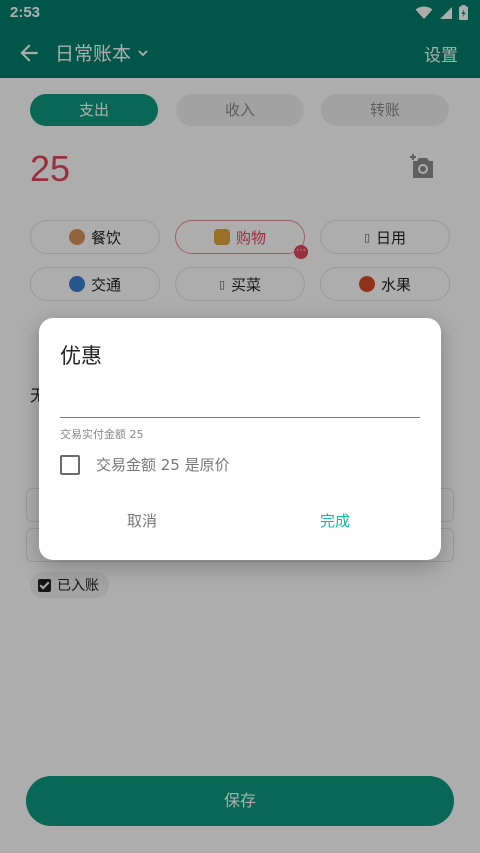 This screenshot has height=853, width=480. What do you see at coordinates (142, 520) in the screenshot?
I see `cancel-button: 取消` at bounding box center [142, 520].